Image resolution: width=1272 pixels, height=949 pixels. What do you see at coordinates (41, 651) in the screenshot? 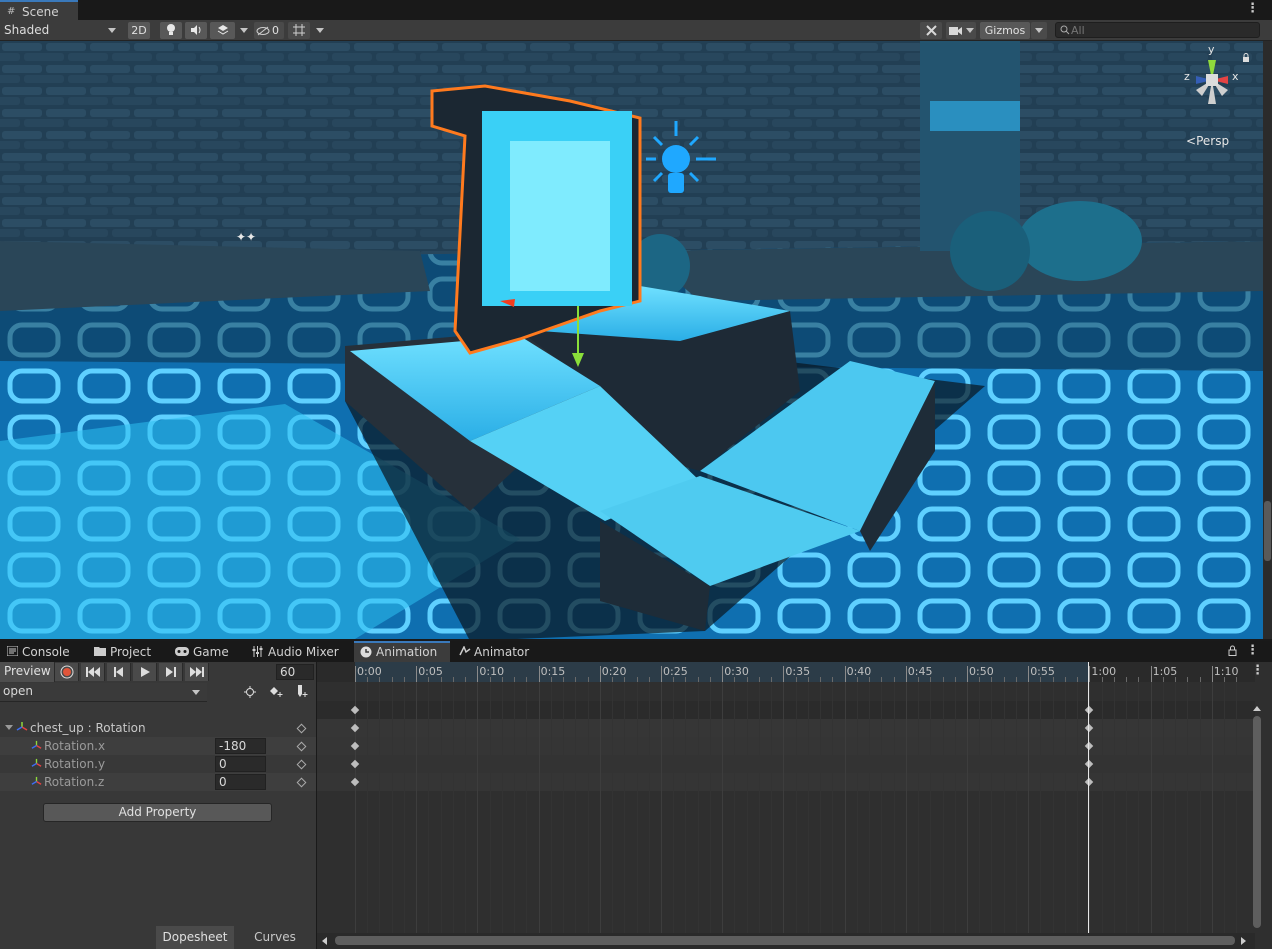
I see `tab-console: Console` at bounding box center [41, 651].